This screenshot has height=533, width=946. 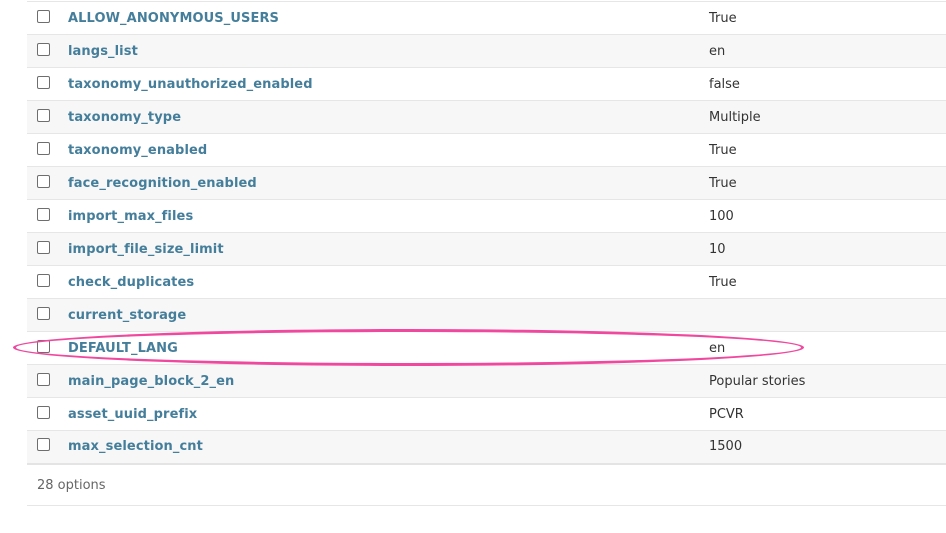 What do you see at coordinates (388, 84) in the screenshot?
I see `option-name-cell: taxonomy_unauthorized_enabled` at bounding box center [388, 84].